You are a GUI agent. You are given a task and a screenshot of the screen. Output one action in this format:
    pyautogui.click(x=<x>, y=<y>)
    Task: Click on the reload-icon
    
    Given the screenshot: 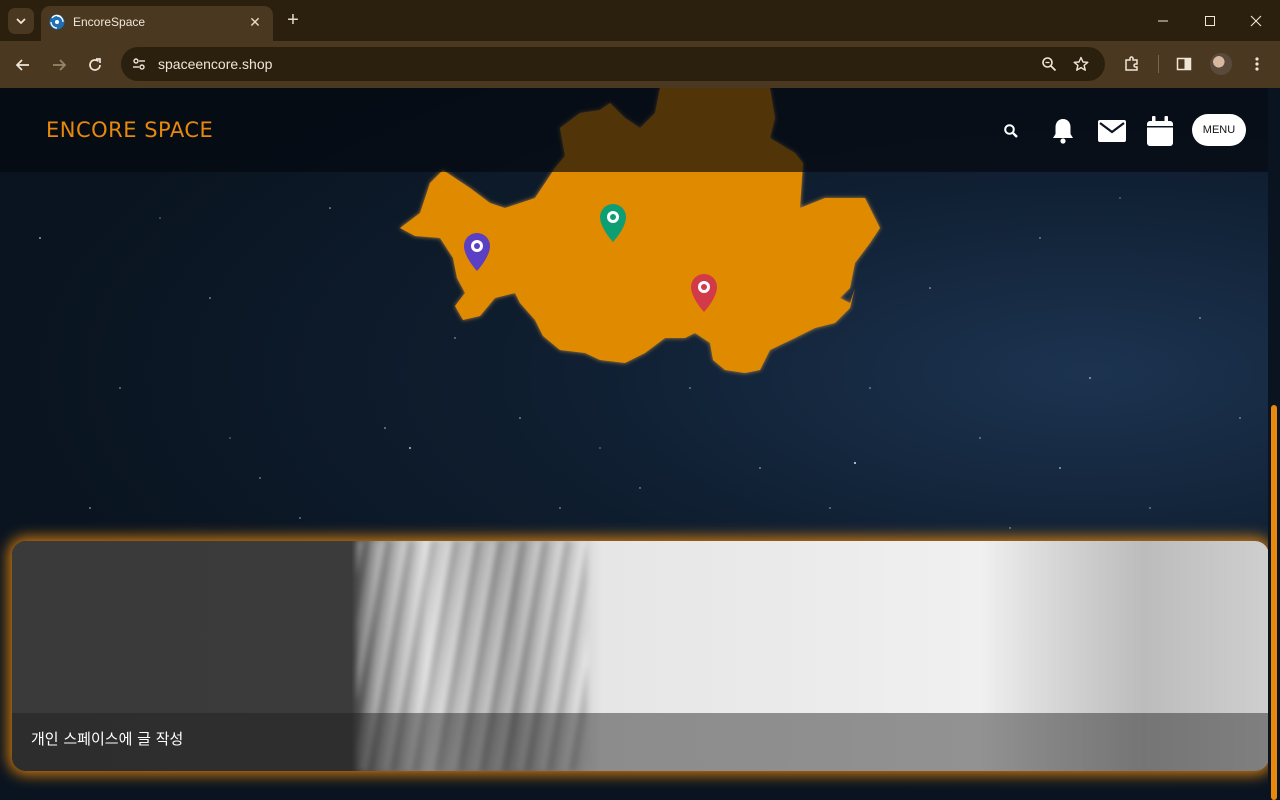 What is the action you would take?
    pyautogui.click(x=95, y=64)
    